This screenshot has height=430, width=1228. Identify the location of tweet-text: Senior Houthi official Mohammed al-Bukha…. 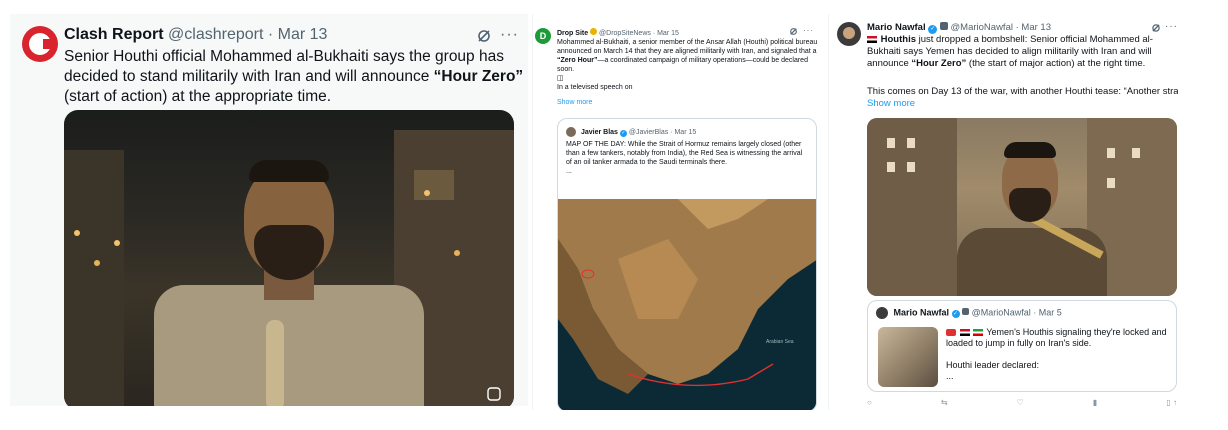
(294, 77).